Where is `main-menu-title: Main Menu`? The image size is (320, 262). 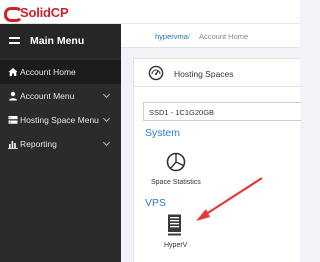 main-menu-title: Main Menu is located at coordinates (57, 41).